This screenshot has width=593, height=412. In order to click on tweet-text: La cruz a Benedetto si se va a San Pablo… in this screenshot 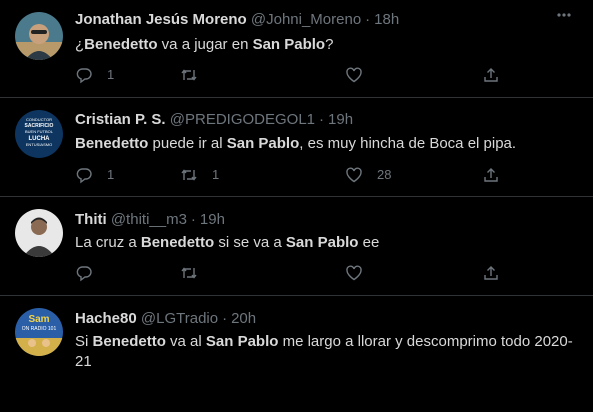, I will do `click(325, 243)`.